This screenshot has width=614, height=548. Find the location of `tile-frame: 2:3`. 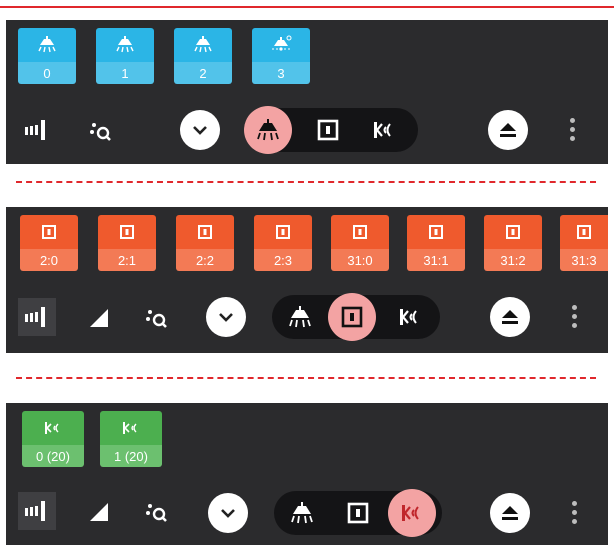

tile-frame: 2:3 is located at coordinates (283, 243).